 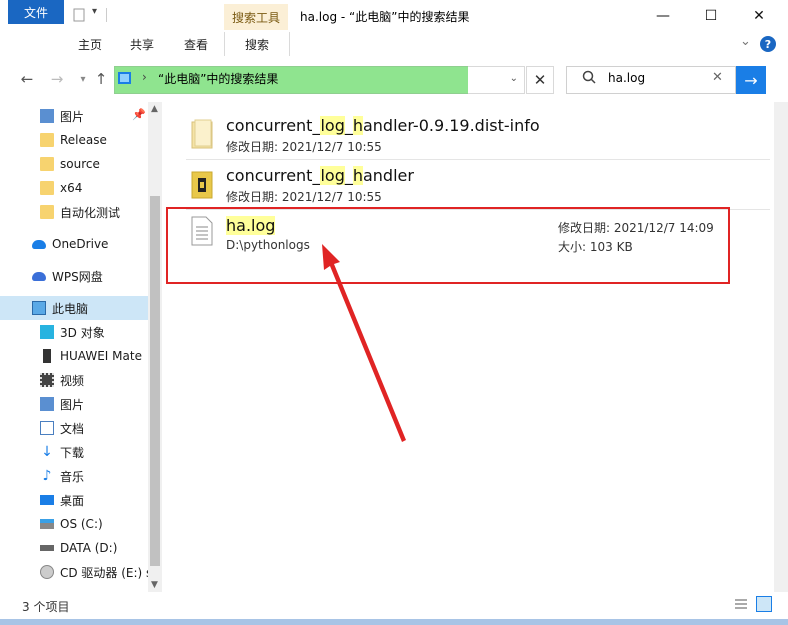 I want to click on wps-cloud-icon, so click(x=39, y=276).